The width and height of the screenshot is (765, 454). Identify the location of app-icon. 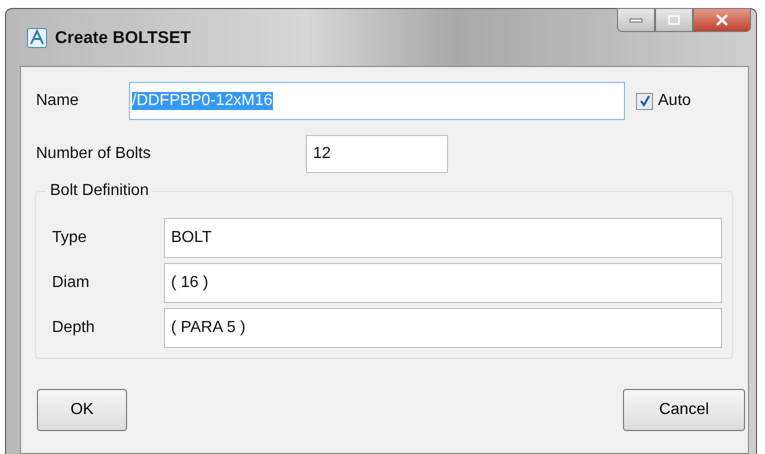
(37, 38).